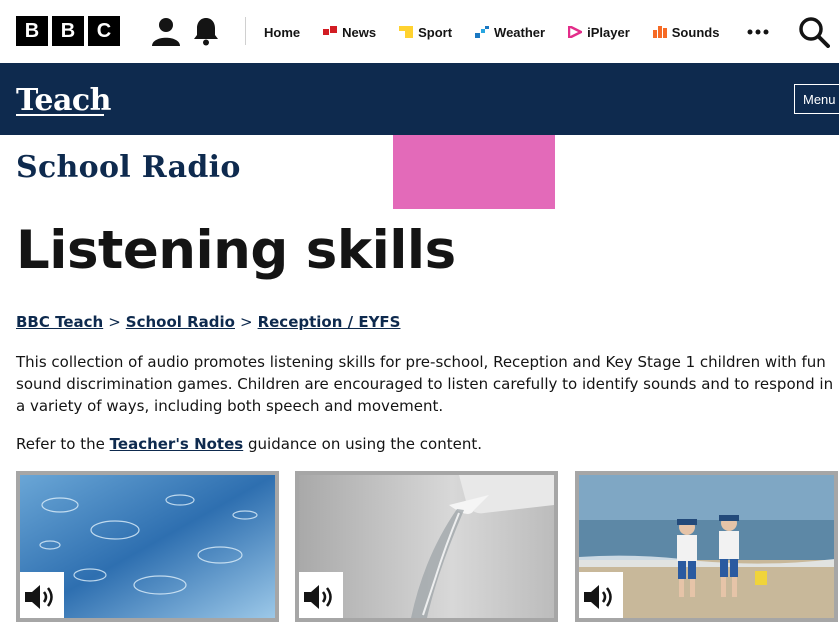 The height and width of the screenshot is (622, 839). I want to click on bbc-logo: B B C, so click(68, 31).